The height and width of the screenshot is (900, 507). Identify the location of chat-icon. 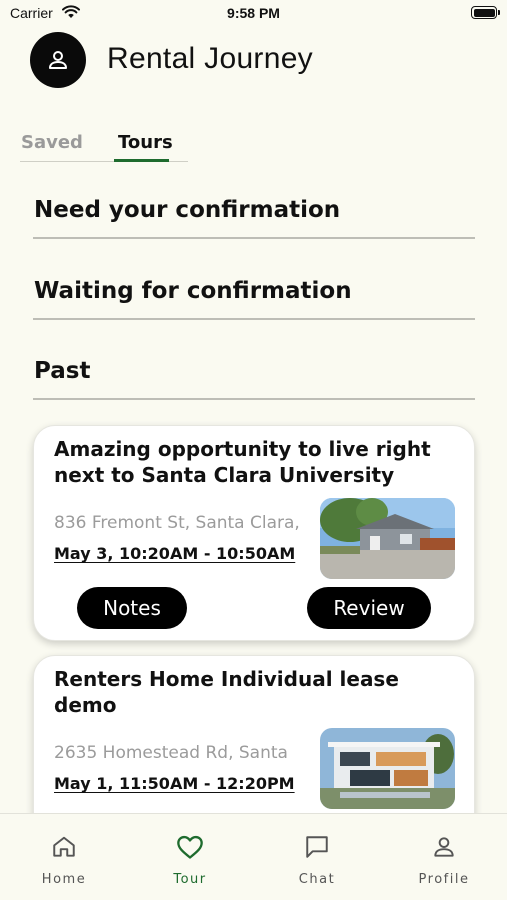
(317, 847).